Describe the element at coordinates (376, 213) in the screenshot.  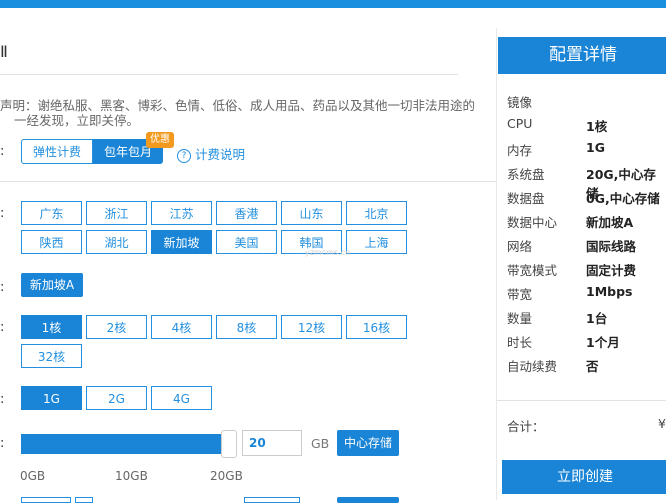
I see `region-option: 北京` at that location.